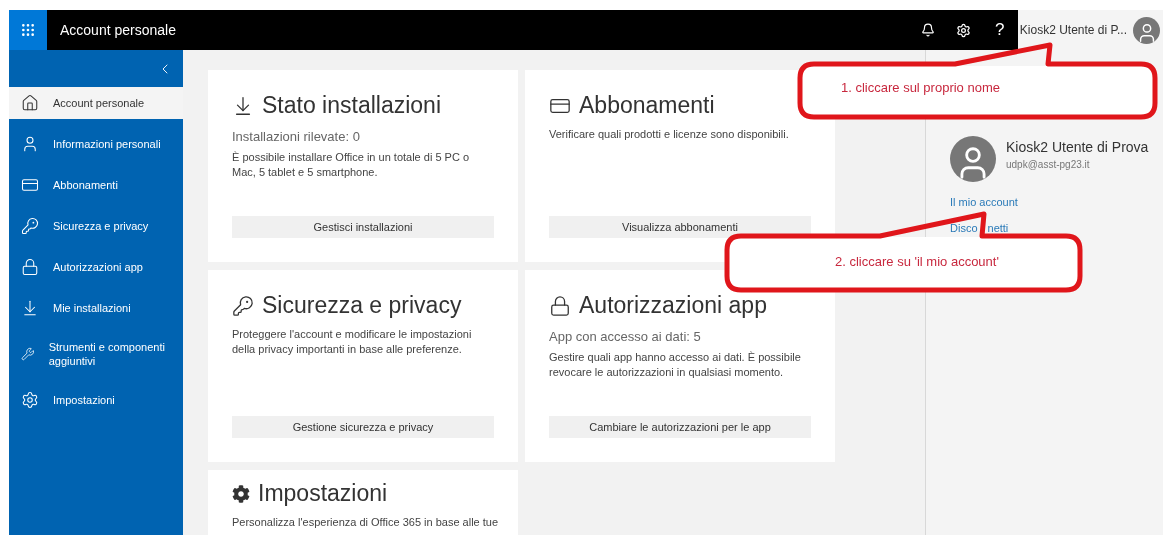  What do you see at coordinates (96, 400) in the screenshot?
I see `nav-item: Impostazioni` at bounding box center [96, 400].